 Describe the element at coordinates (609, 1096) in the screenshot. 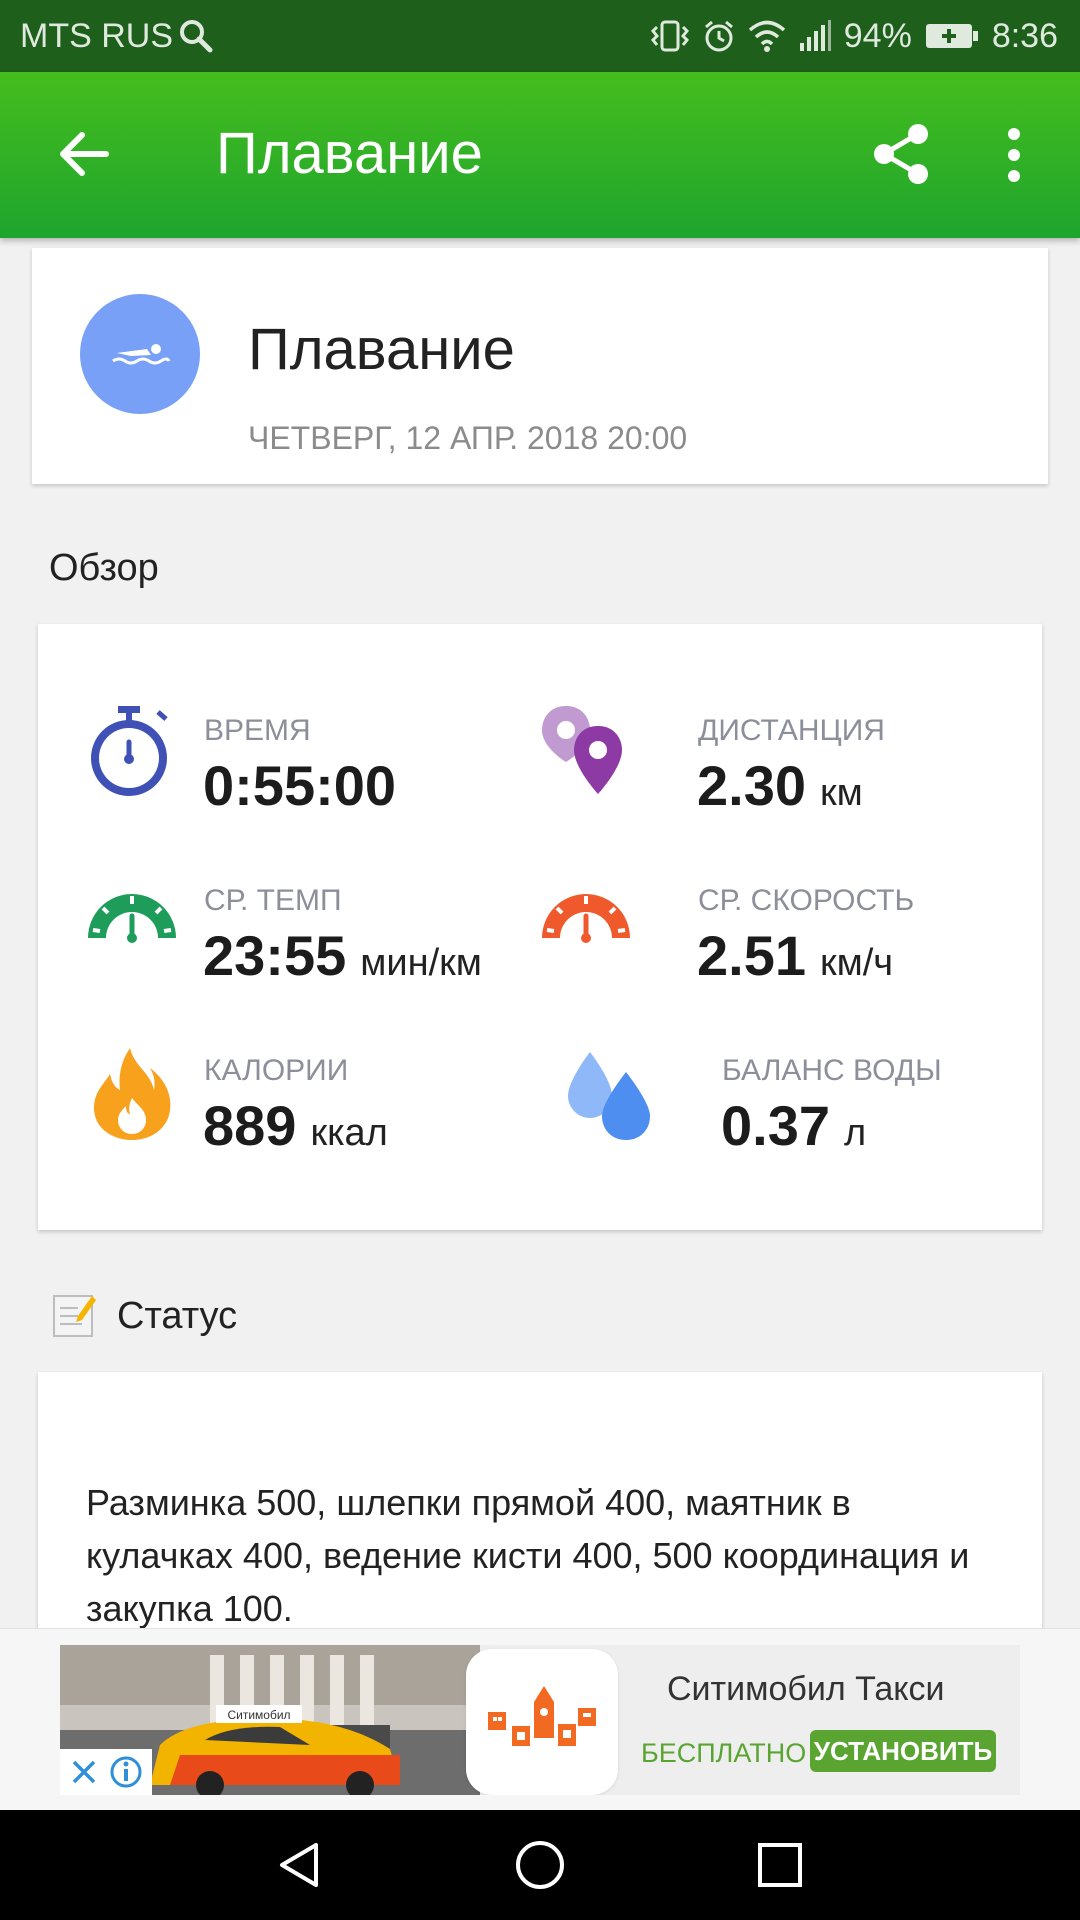

I see `water-drops-icon` at that location.